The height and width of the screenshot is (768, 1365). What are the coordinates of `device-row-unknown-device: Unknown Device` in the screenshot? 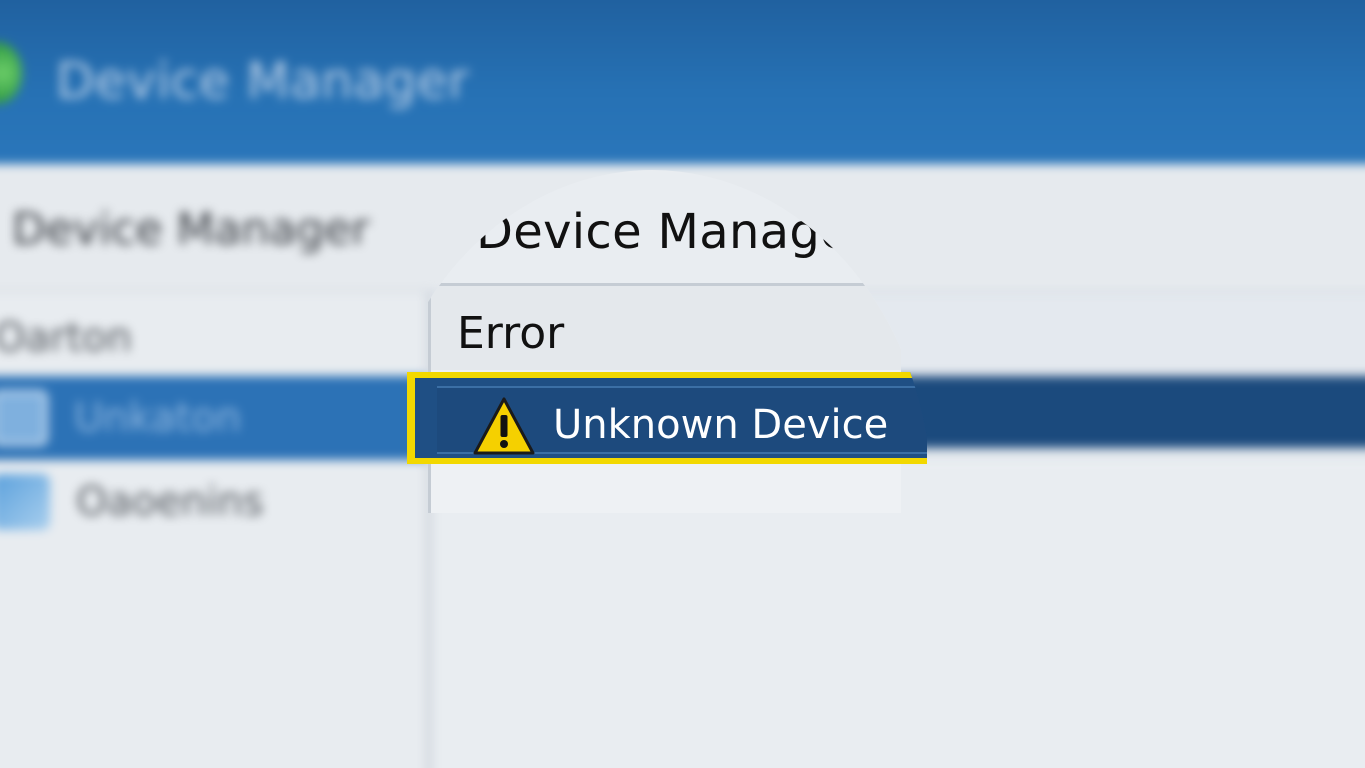 It's located at (667, 418).